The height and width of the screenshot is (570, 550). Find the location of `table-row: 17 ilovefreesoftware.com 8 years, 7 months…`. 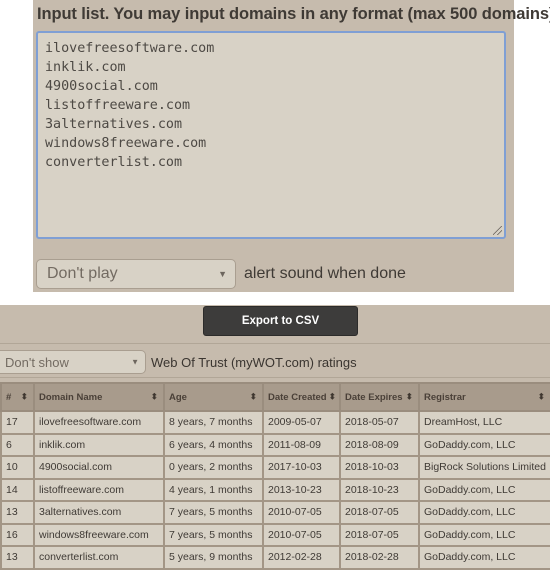

table-row: 17 ilovefreesoftware.com 8 years, 7 months… is located at coordinates (275, 422).